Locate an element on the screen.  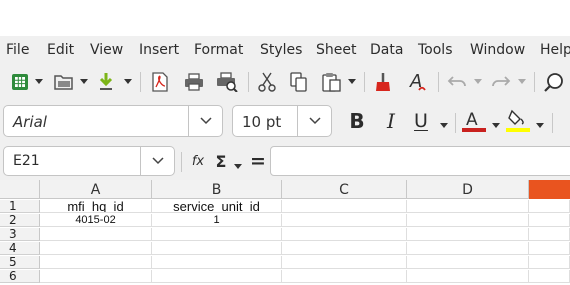
column-header-row: A B C D is located at coordinates (285, 189).